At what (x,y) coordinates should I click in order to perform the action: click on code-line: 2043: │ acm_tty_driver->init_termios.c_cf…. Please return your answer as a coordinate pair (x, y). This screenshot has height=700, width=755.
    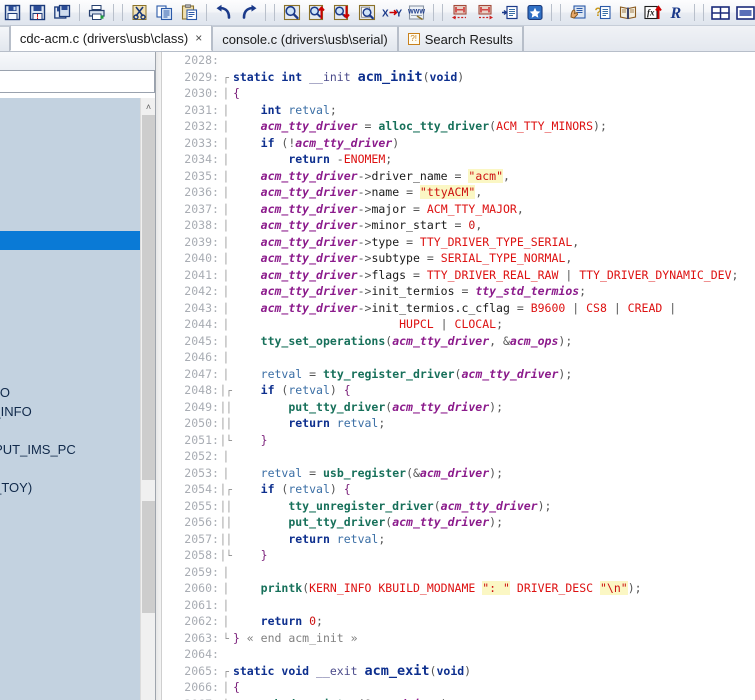
    Looking at the image, I should click on (450, 308).